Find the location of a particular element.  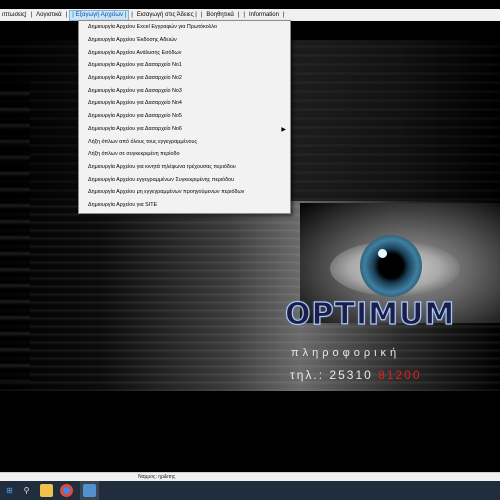

dropdown-item-label: Δημιουργία Αρχείου για SITE is located at coordinates (123, 204).